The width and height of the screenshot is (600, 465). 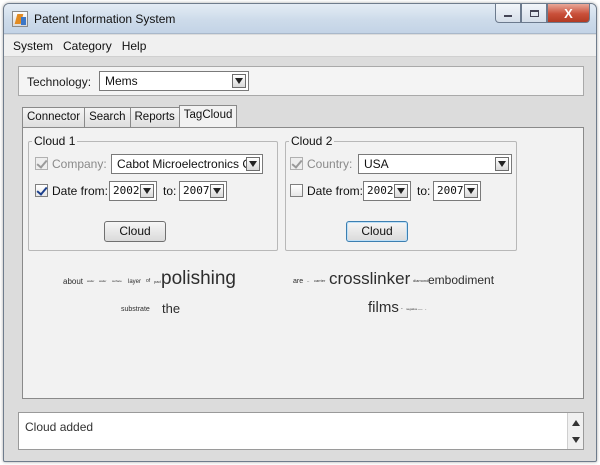 I want to click on cloud2-tag: embodiment, so click(x=461, y=280).